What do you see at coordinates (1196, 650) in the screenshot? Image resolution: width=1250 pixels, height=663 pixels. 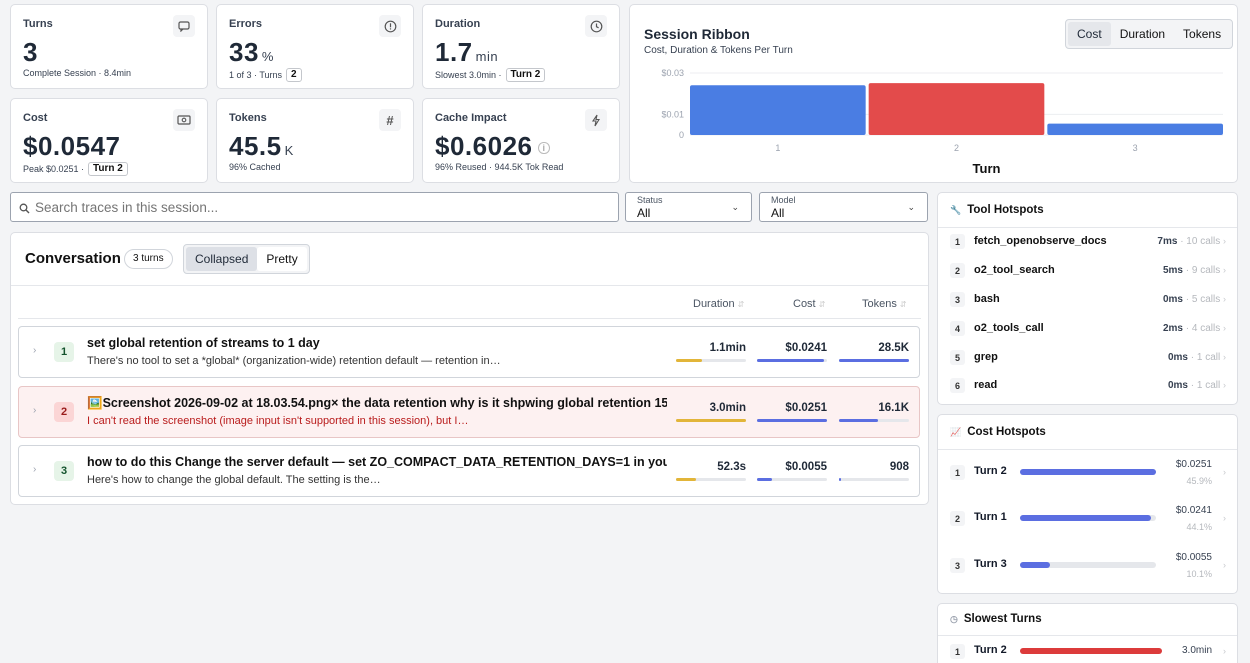 I see `duration-value: 3.0min` at bounding box center [1196, 650].